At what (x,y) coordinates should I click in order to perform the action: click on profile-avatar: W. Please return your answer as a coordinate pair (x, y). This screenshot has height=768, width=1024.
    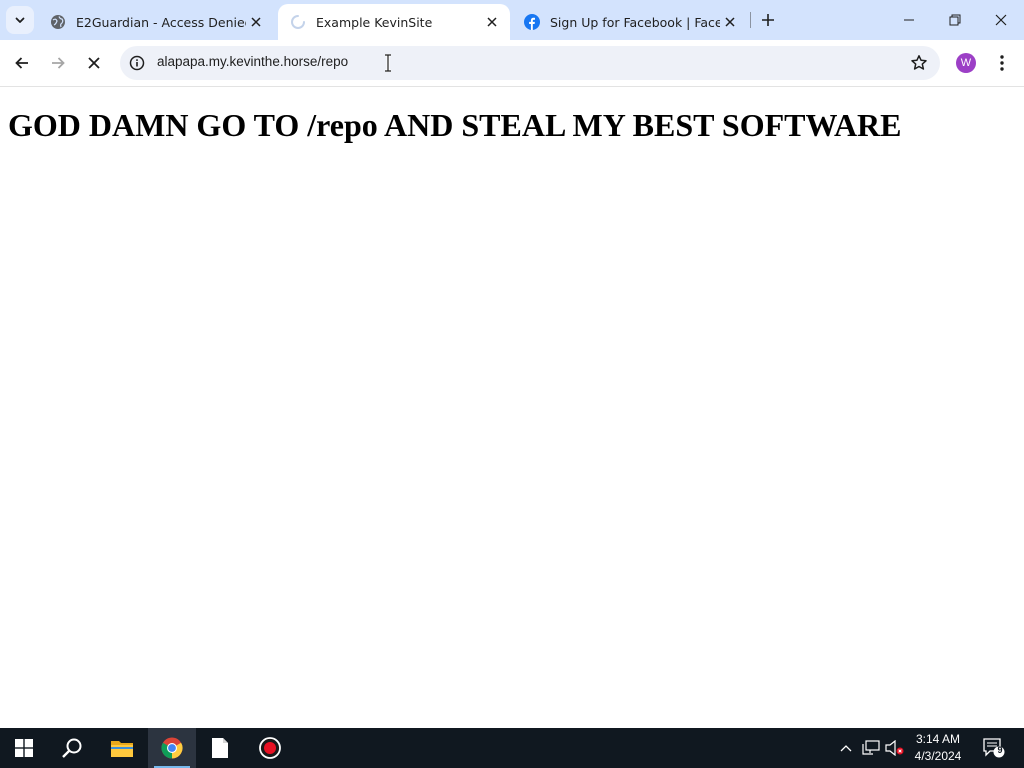
    Looking at the image, I should click on (966, 63).